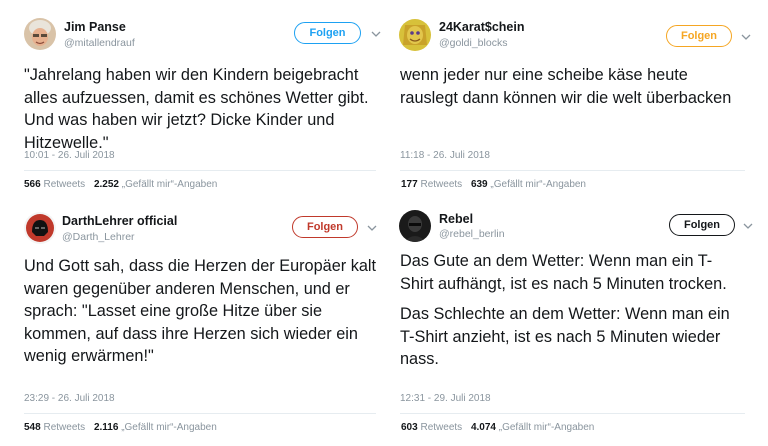  Describe the element at coordinates (409, 184) in the screenshot. I see `retweet-number: 177` at that location.